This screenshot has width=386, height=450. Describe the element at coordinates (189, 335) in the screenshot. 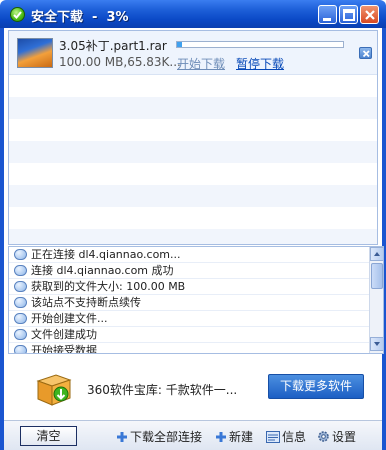

I see `log-line: 文件创建成功` at that location.